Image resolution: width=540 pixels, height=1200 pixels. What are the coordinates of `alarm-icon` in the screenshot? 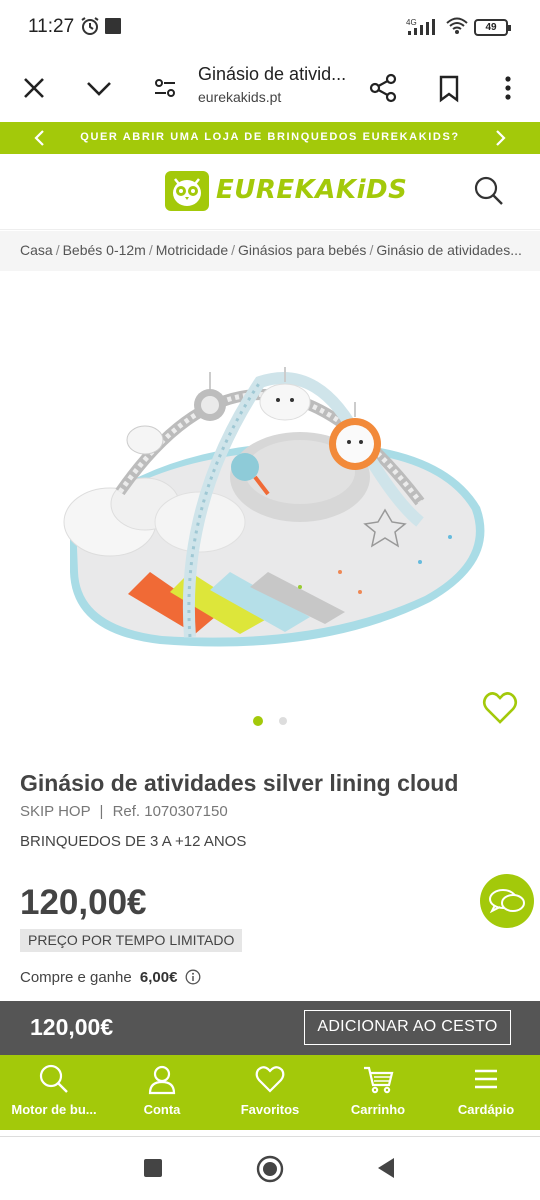 It's located at (90, 26).